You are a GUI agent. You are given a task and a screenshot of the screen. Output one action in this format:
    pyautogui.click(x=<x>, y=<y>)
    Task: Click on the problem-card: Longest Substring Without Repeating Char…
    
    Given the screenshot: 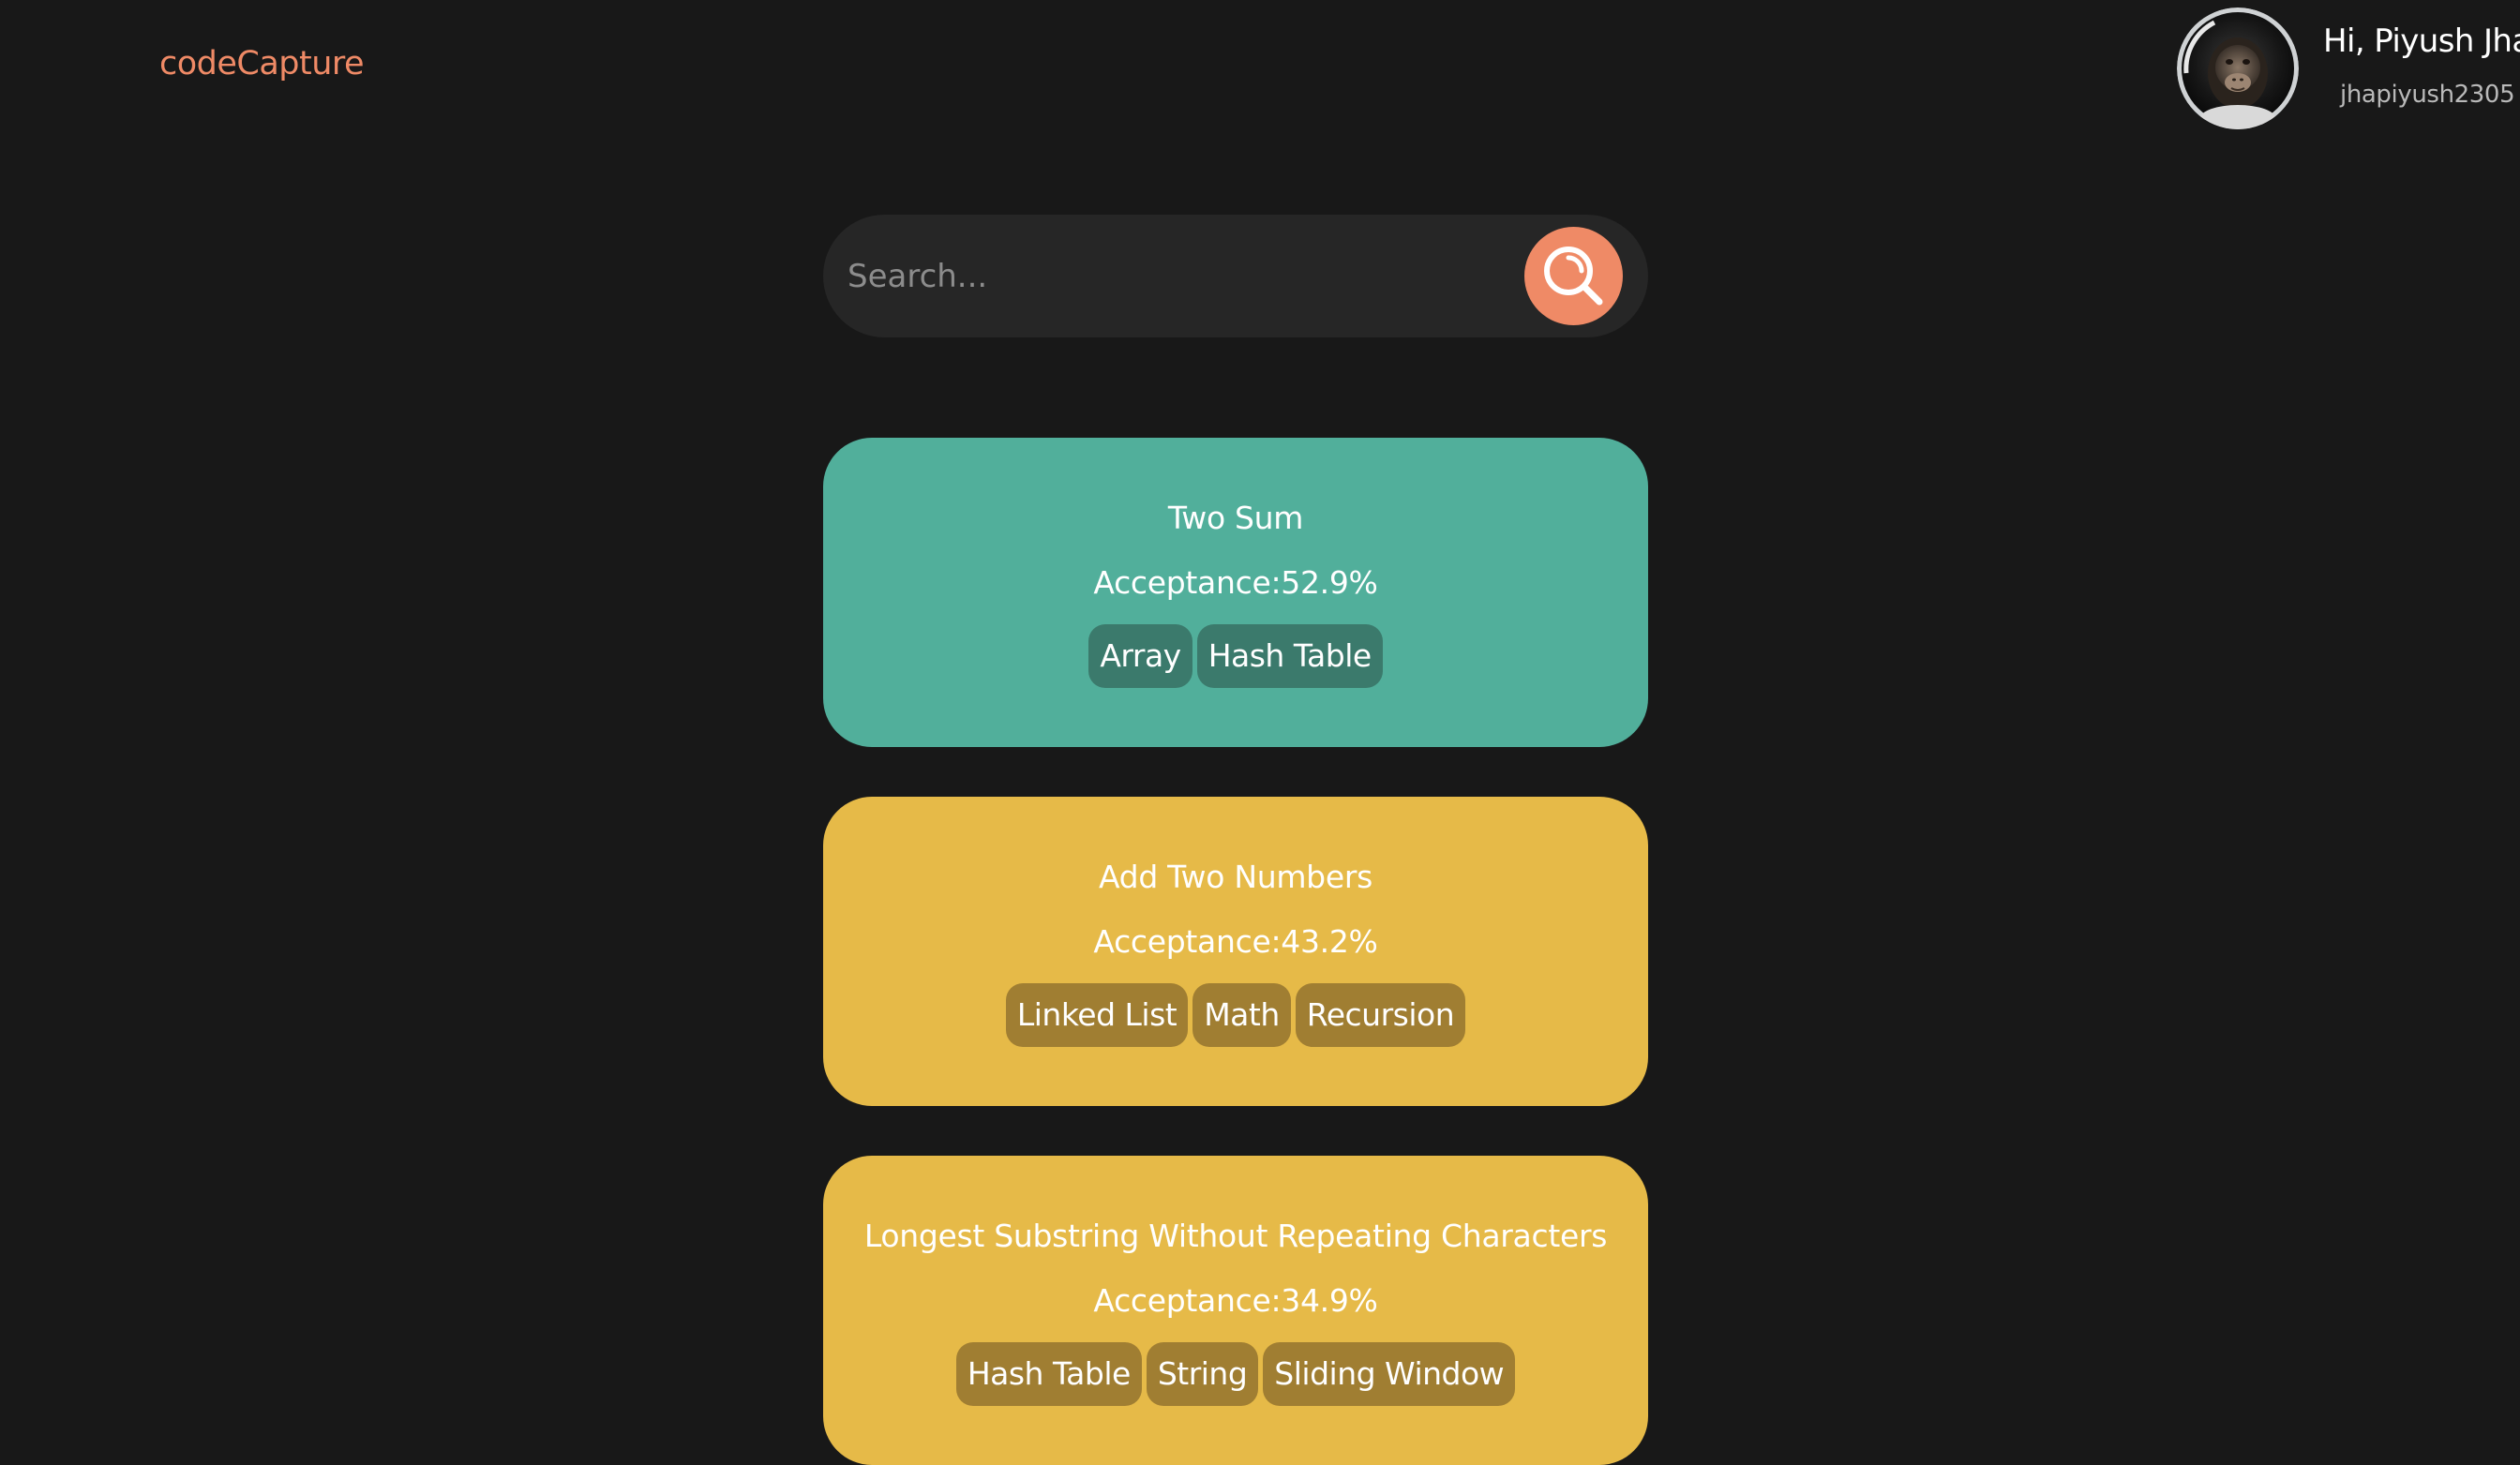 What is the action you would take?
    pyautogui.click(x=1235, y=1310)
    